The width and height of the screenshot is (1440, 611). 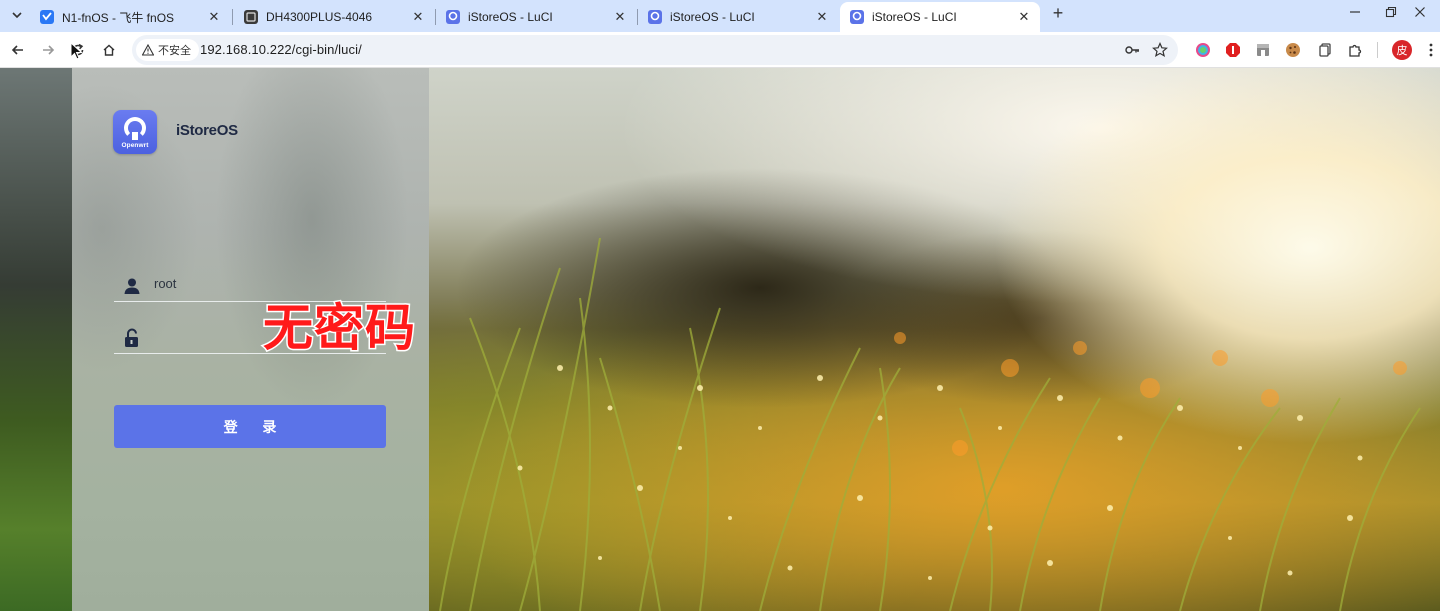 I want to click on tab-title: N1-fnOS - 飞牛 fnOS, so click(x=118, y=17).